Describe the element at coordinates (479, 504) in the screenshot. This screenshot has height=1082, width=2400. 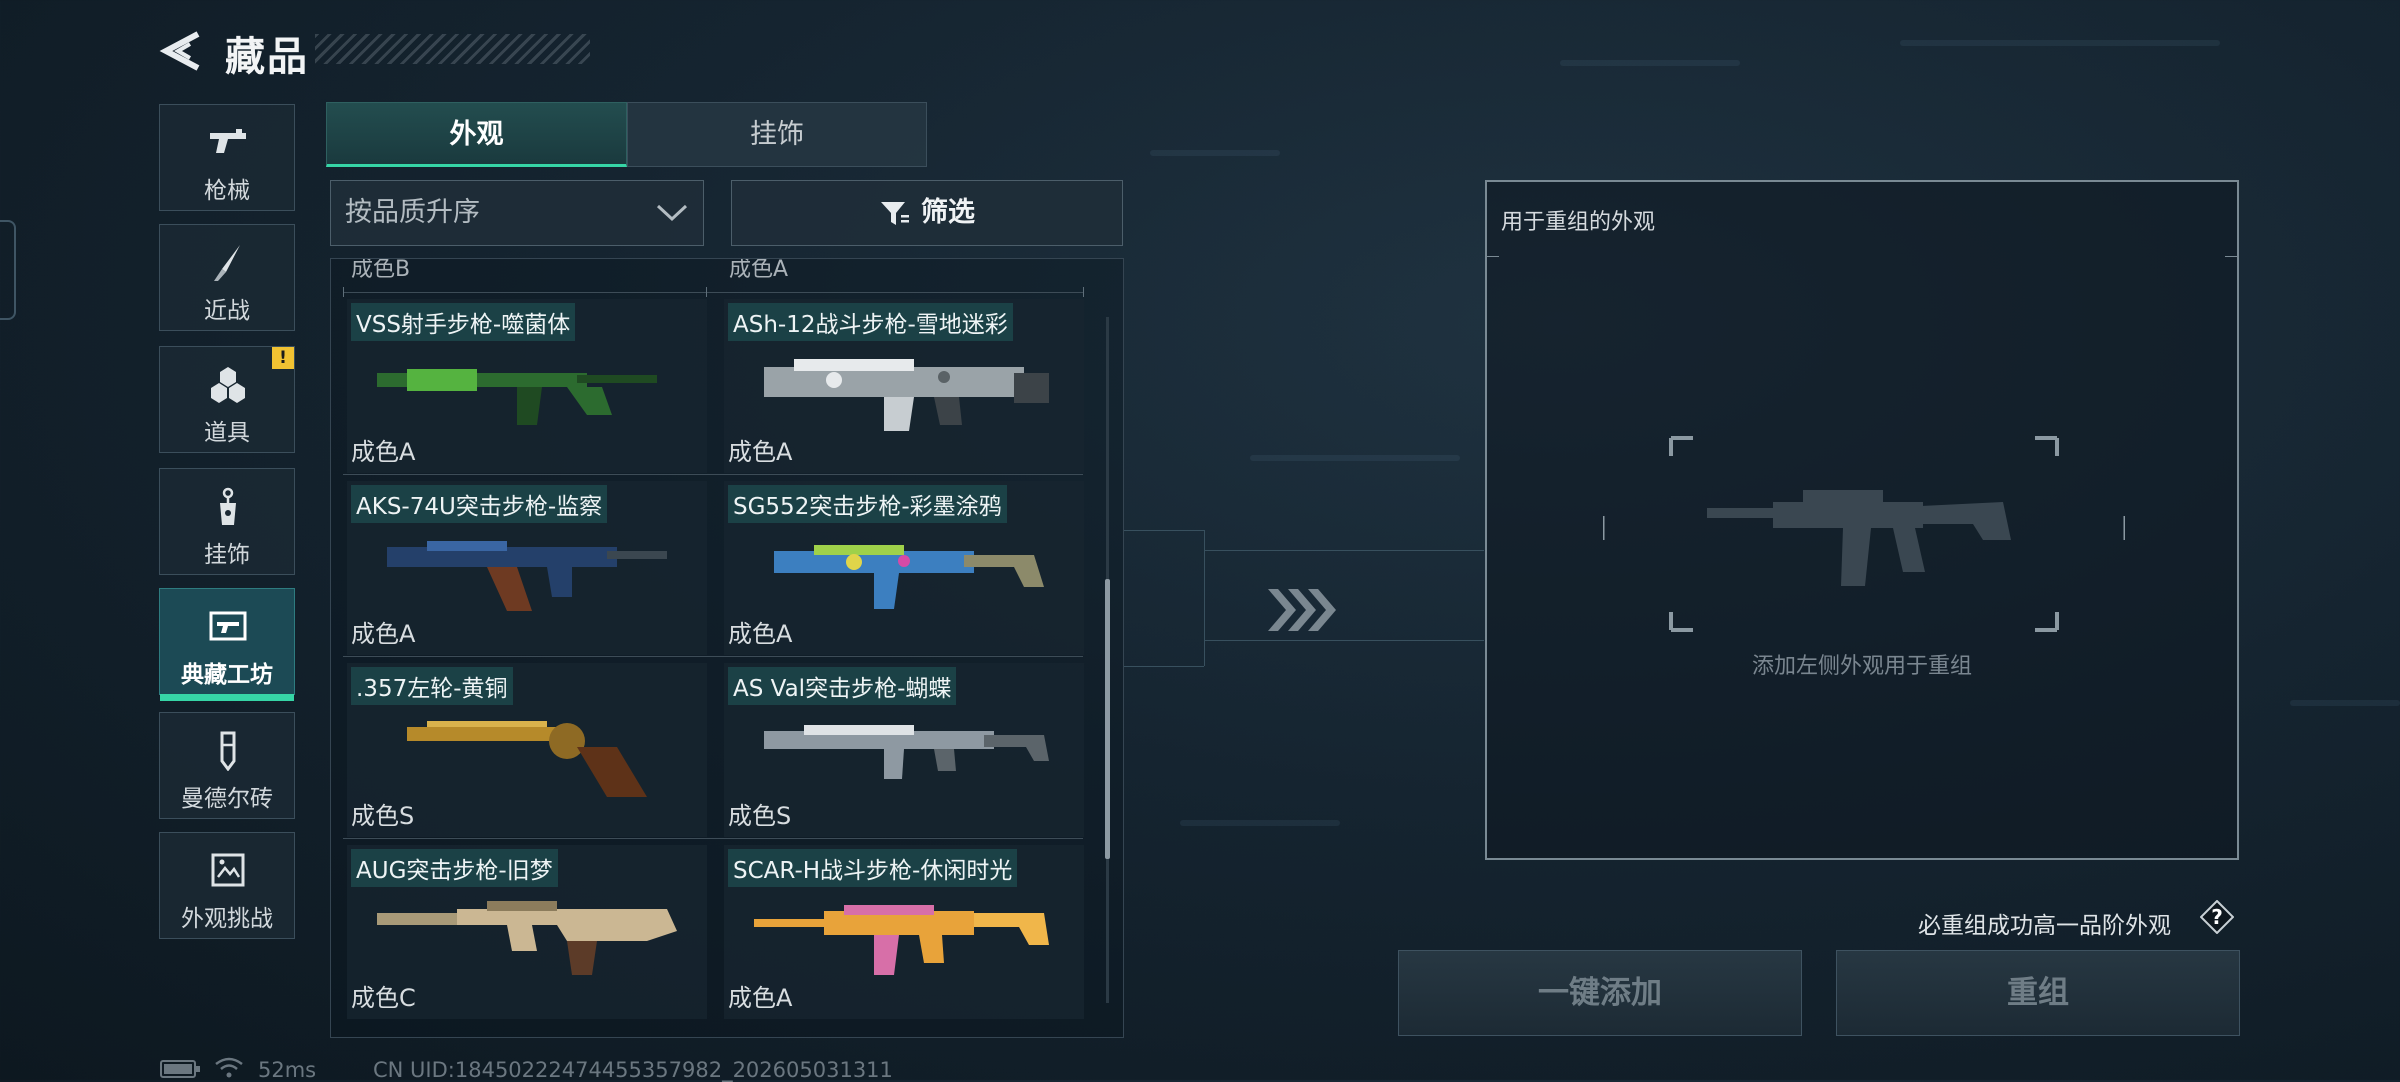
I see `skin-name: AKS-74U突击步枪-监察` at that location.